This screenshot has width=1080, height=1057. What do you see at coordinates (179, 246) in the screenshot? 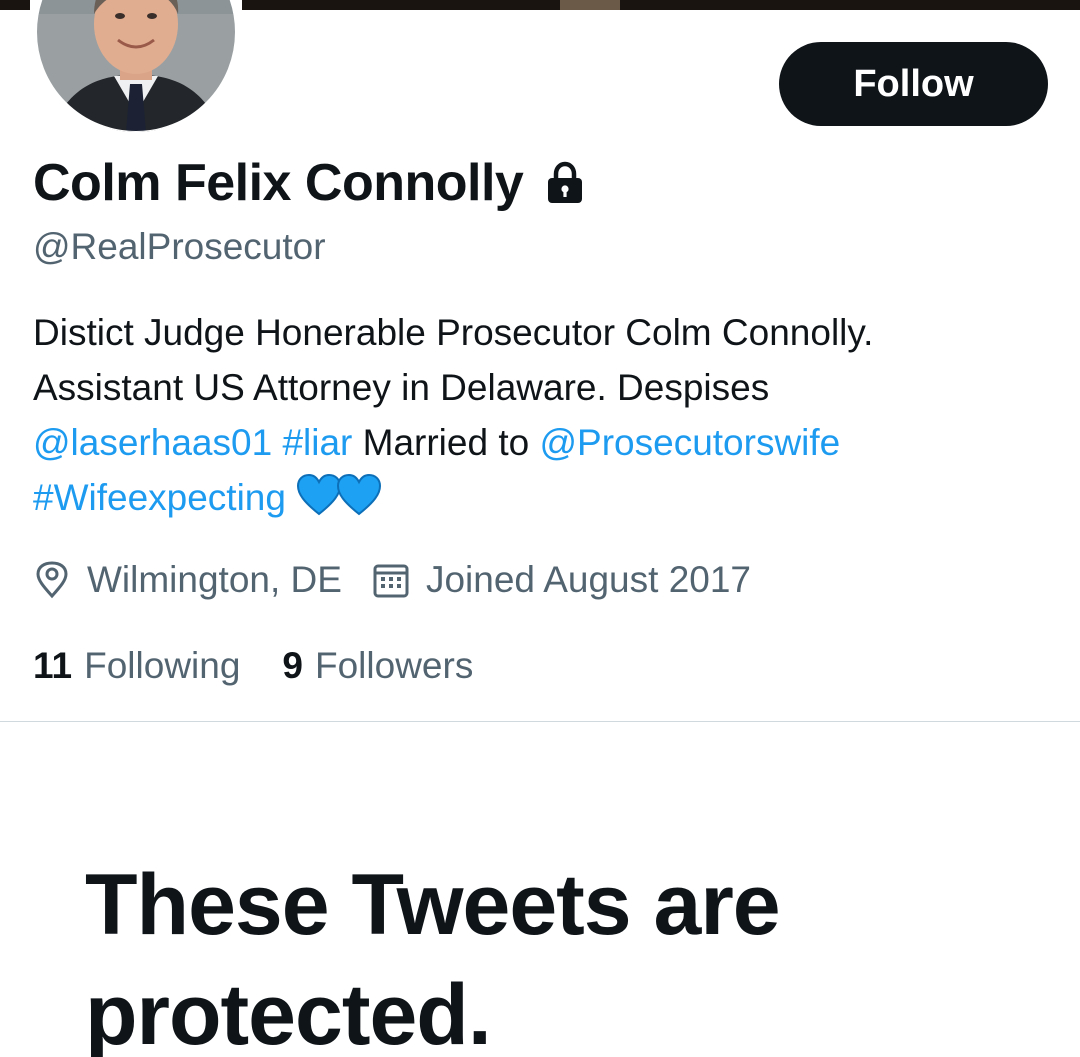
I see `profile-handle: @RealProsecutor` at bounding box center [179, 246].